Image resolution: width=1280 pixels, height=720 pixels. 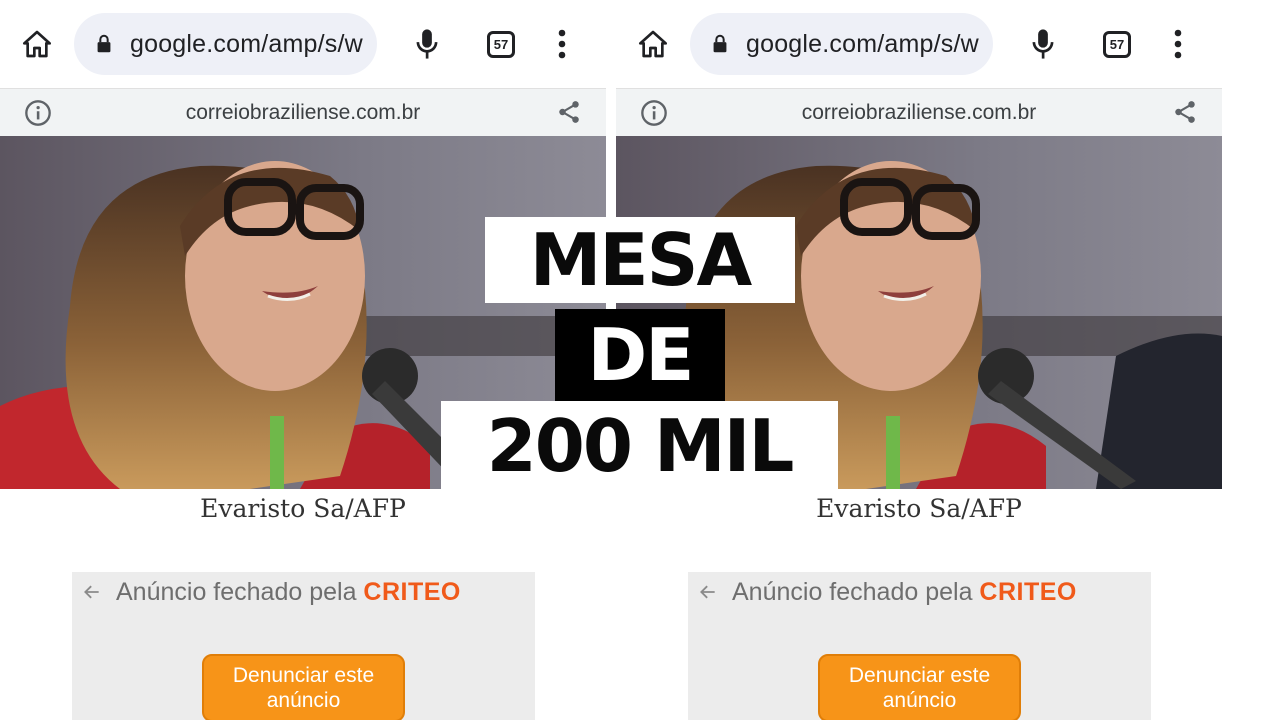 What do you see at coordinates (640, 355) in the screenshot?
I see `headline-line-2: DE` at bounding box center [640, 355].